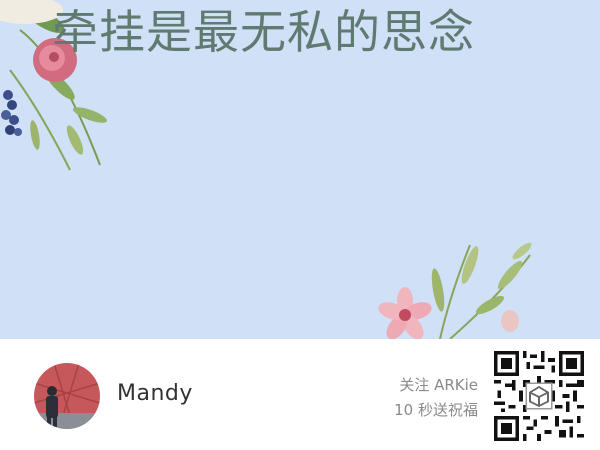 Image resolution: width=600 pixels, height=450 pixels. What do you see at coordinates (436, 410) in the screenshot?
I see `promo-line-blessing: 10 秒送祝福` at bounding box center [436, 410].